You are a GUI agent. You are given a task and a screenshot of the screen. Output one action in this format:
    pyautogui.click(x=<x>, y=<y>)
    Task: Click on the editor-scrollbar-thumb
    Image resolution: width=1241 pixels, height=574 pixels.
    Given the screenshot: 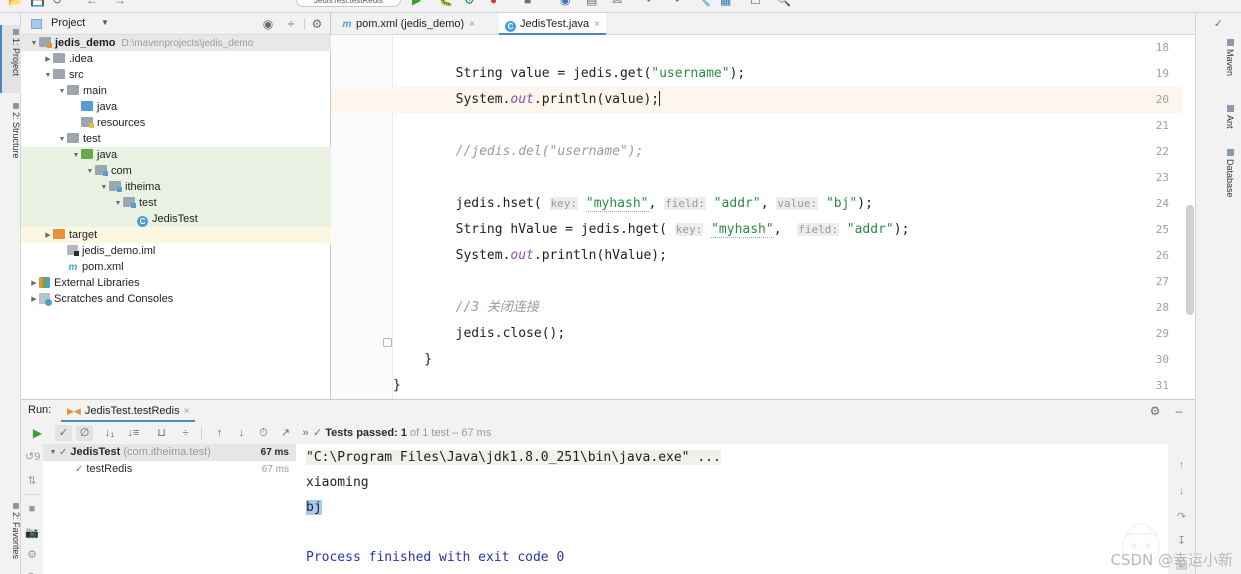 What is the action you would take?
    pyautogui.click(x=1190, y=260)
    